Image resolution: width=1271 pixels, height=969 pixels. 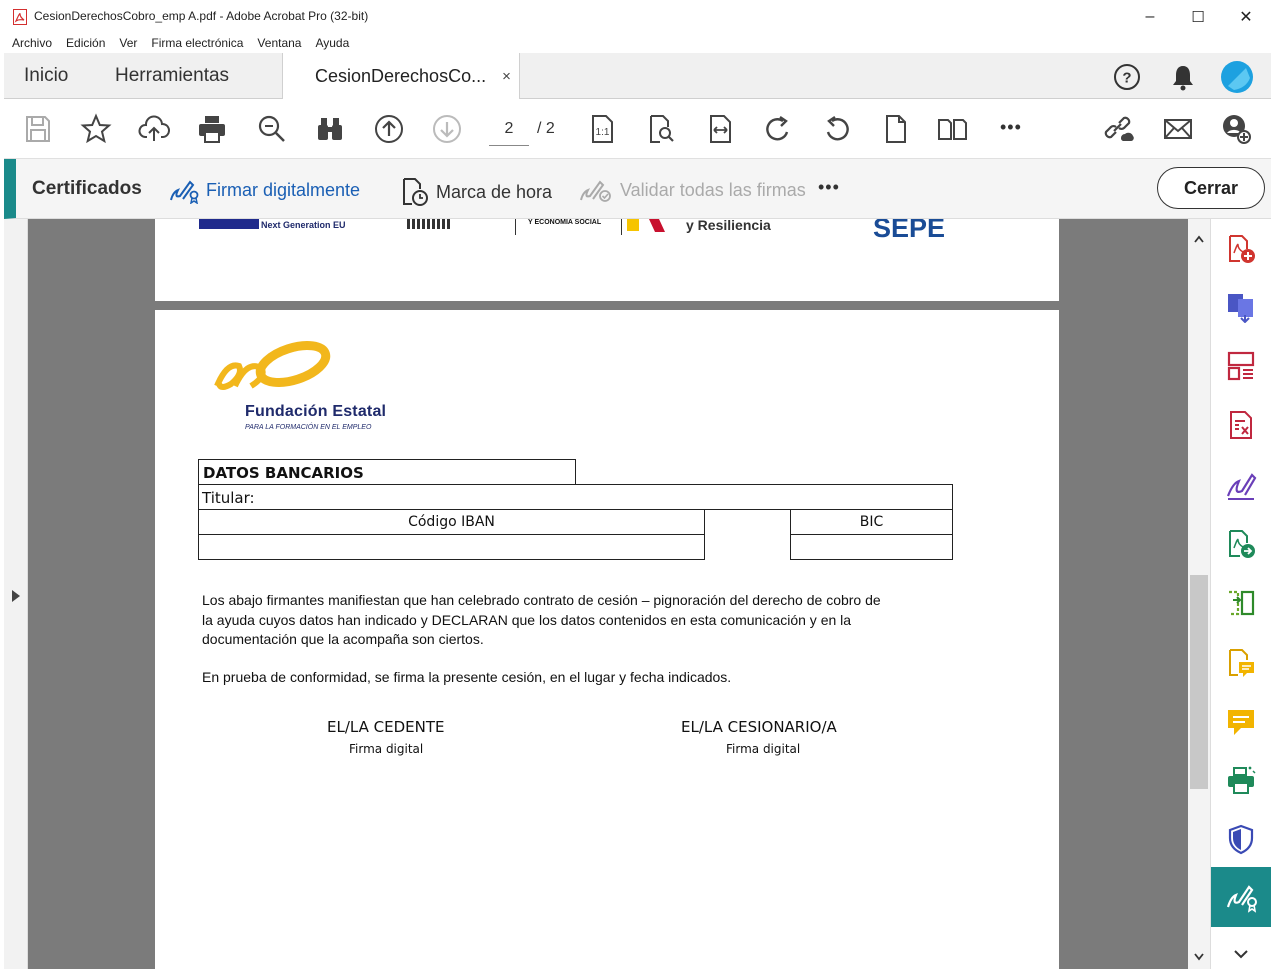 I want to click on comment-document-icon, so click(x=1241, y=663).